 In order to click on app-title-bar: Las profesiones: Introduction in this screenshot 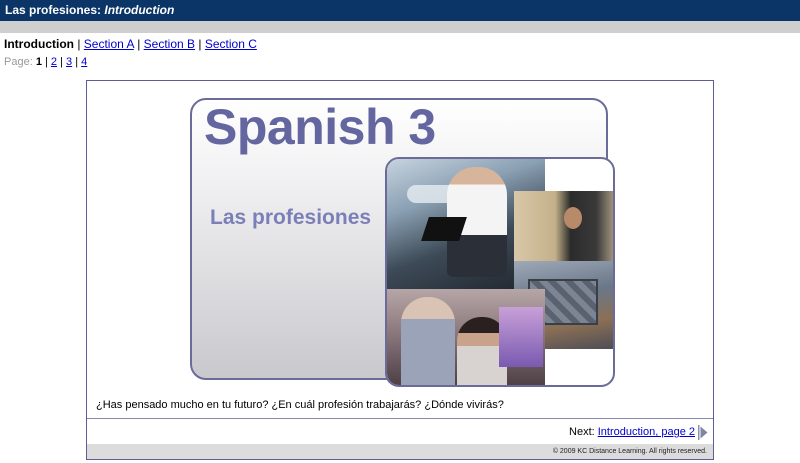, I will do `click(400, 10)`.